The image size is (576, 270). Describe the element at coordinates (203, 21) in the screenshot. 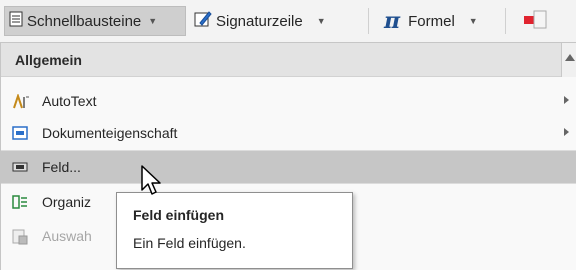

I see `signature-line-icon` at that location.